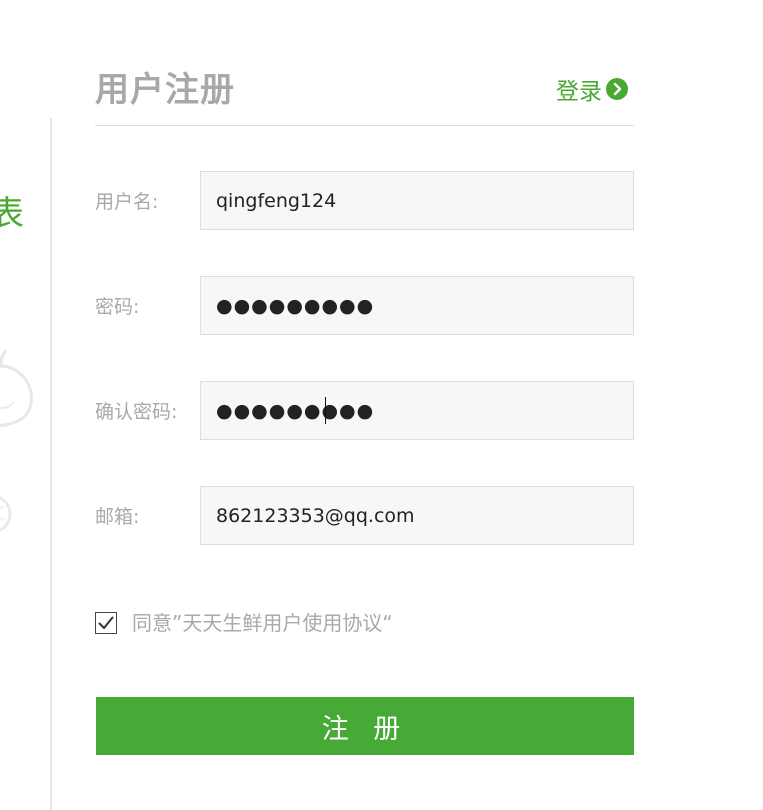 The height and width of the screenshot is (810, 763). I want to click on login-link: 登录, so click(592, 89).